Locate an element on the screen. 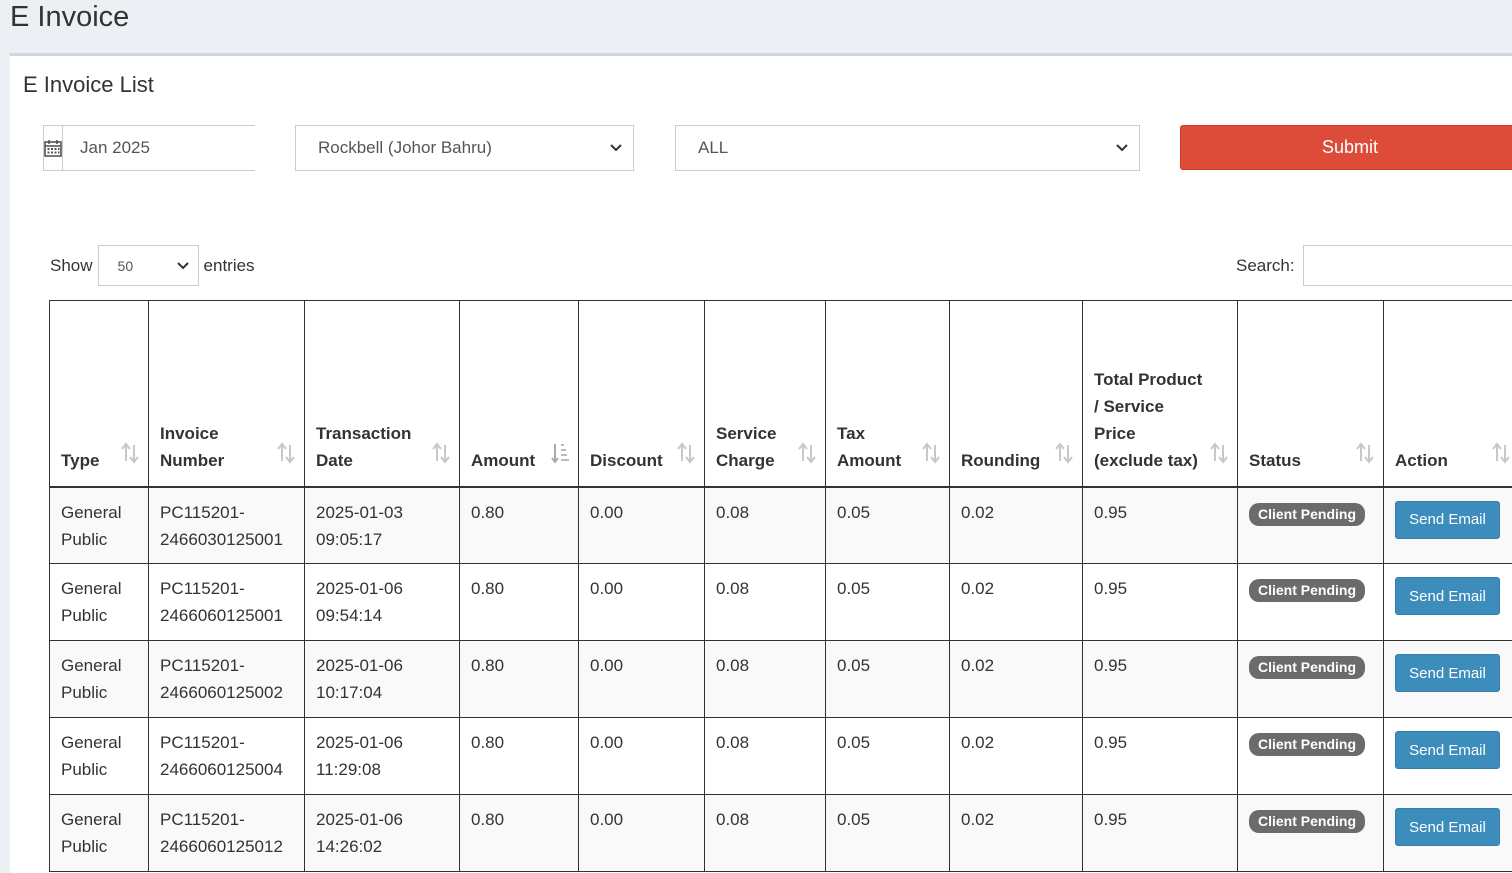 This screenshot has height=873, width=1512. column-header-1: Invoice Number is located at coordinates (227, 394).